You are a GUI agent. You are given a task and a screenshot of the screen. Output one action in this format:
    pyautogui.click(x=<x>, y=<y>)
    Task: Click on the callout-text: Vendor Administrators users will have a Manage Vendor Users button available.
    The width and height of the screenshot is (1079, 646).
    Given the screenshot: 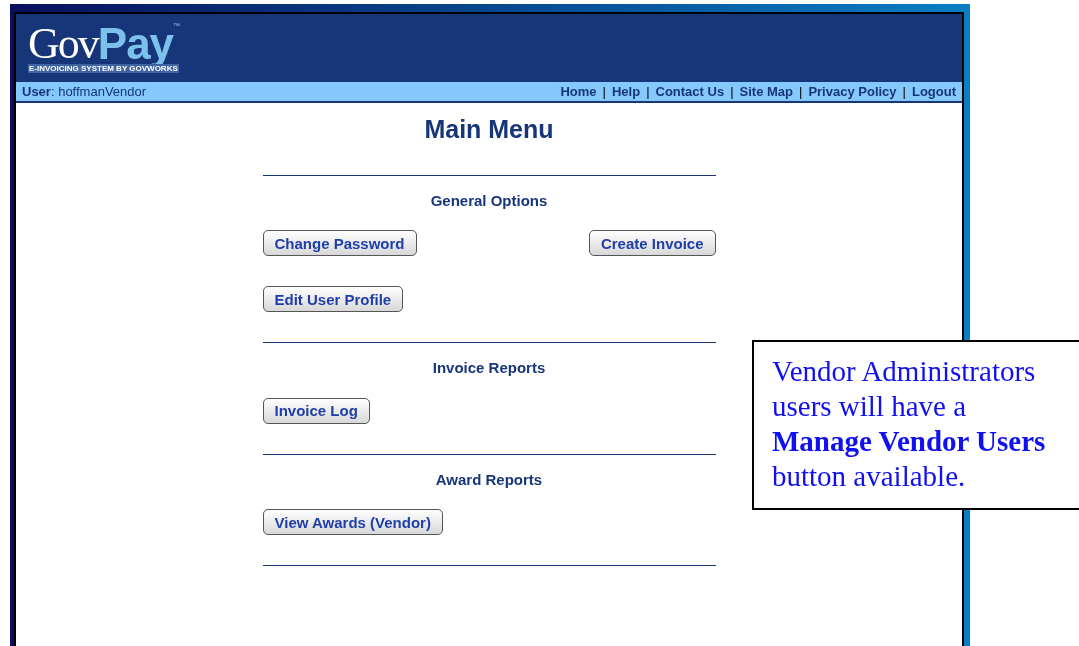 What is the action you would take?
    pyautogui.click(x=909, y=424)
    